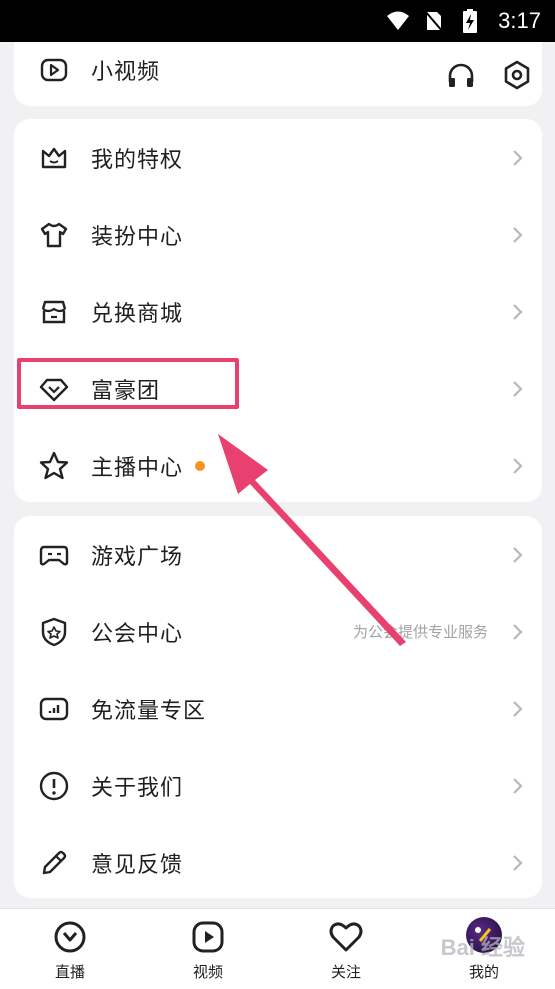  What do you see at coordinates (128, 383) in the screenshot?
I see `annotation-highlight-box` at bounding box center [128, 383].